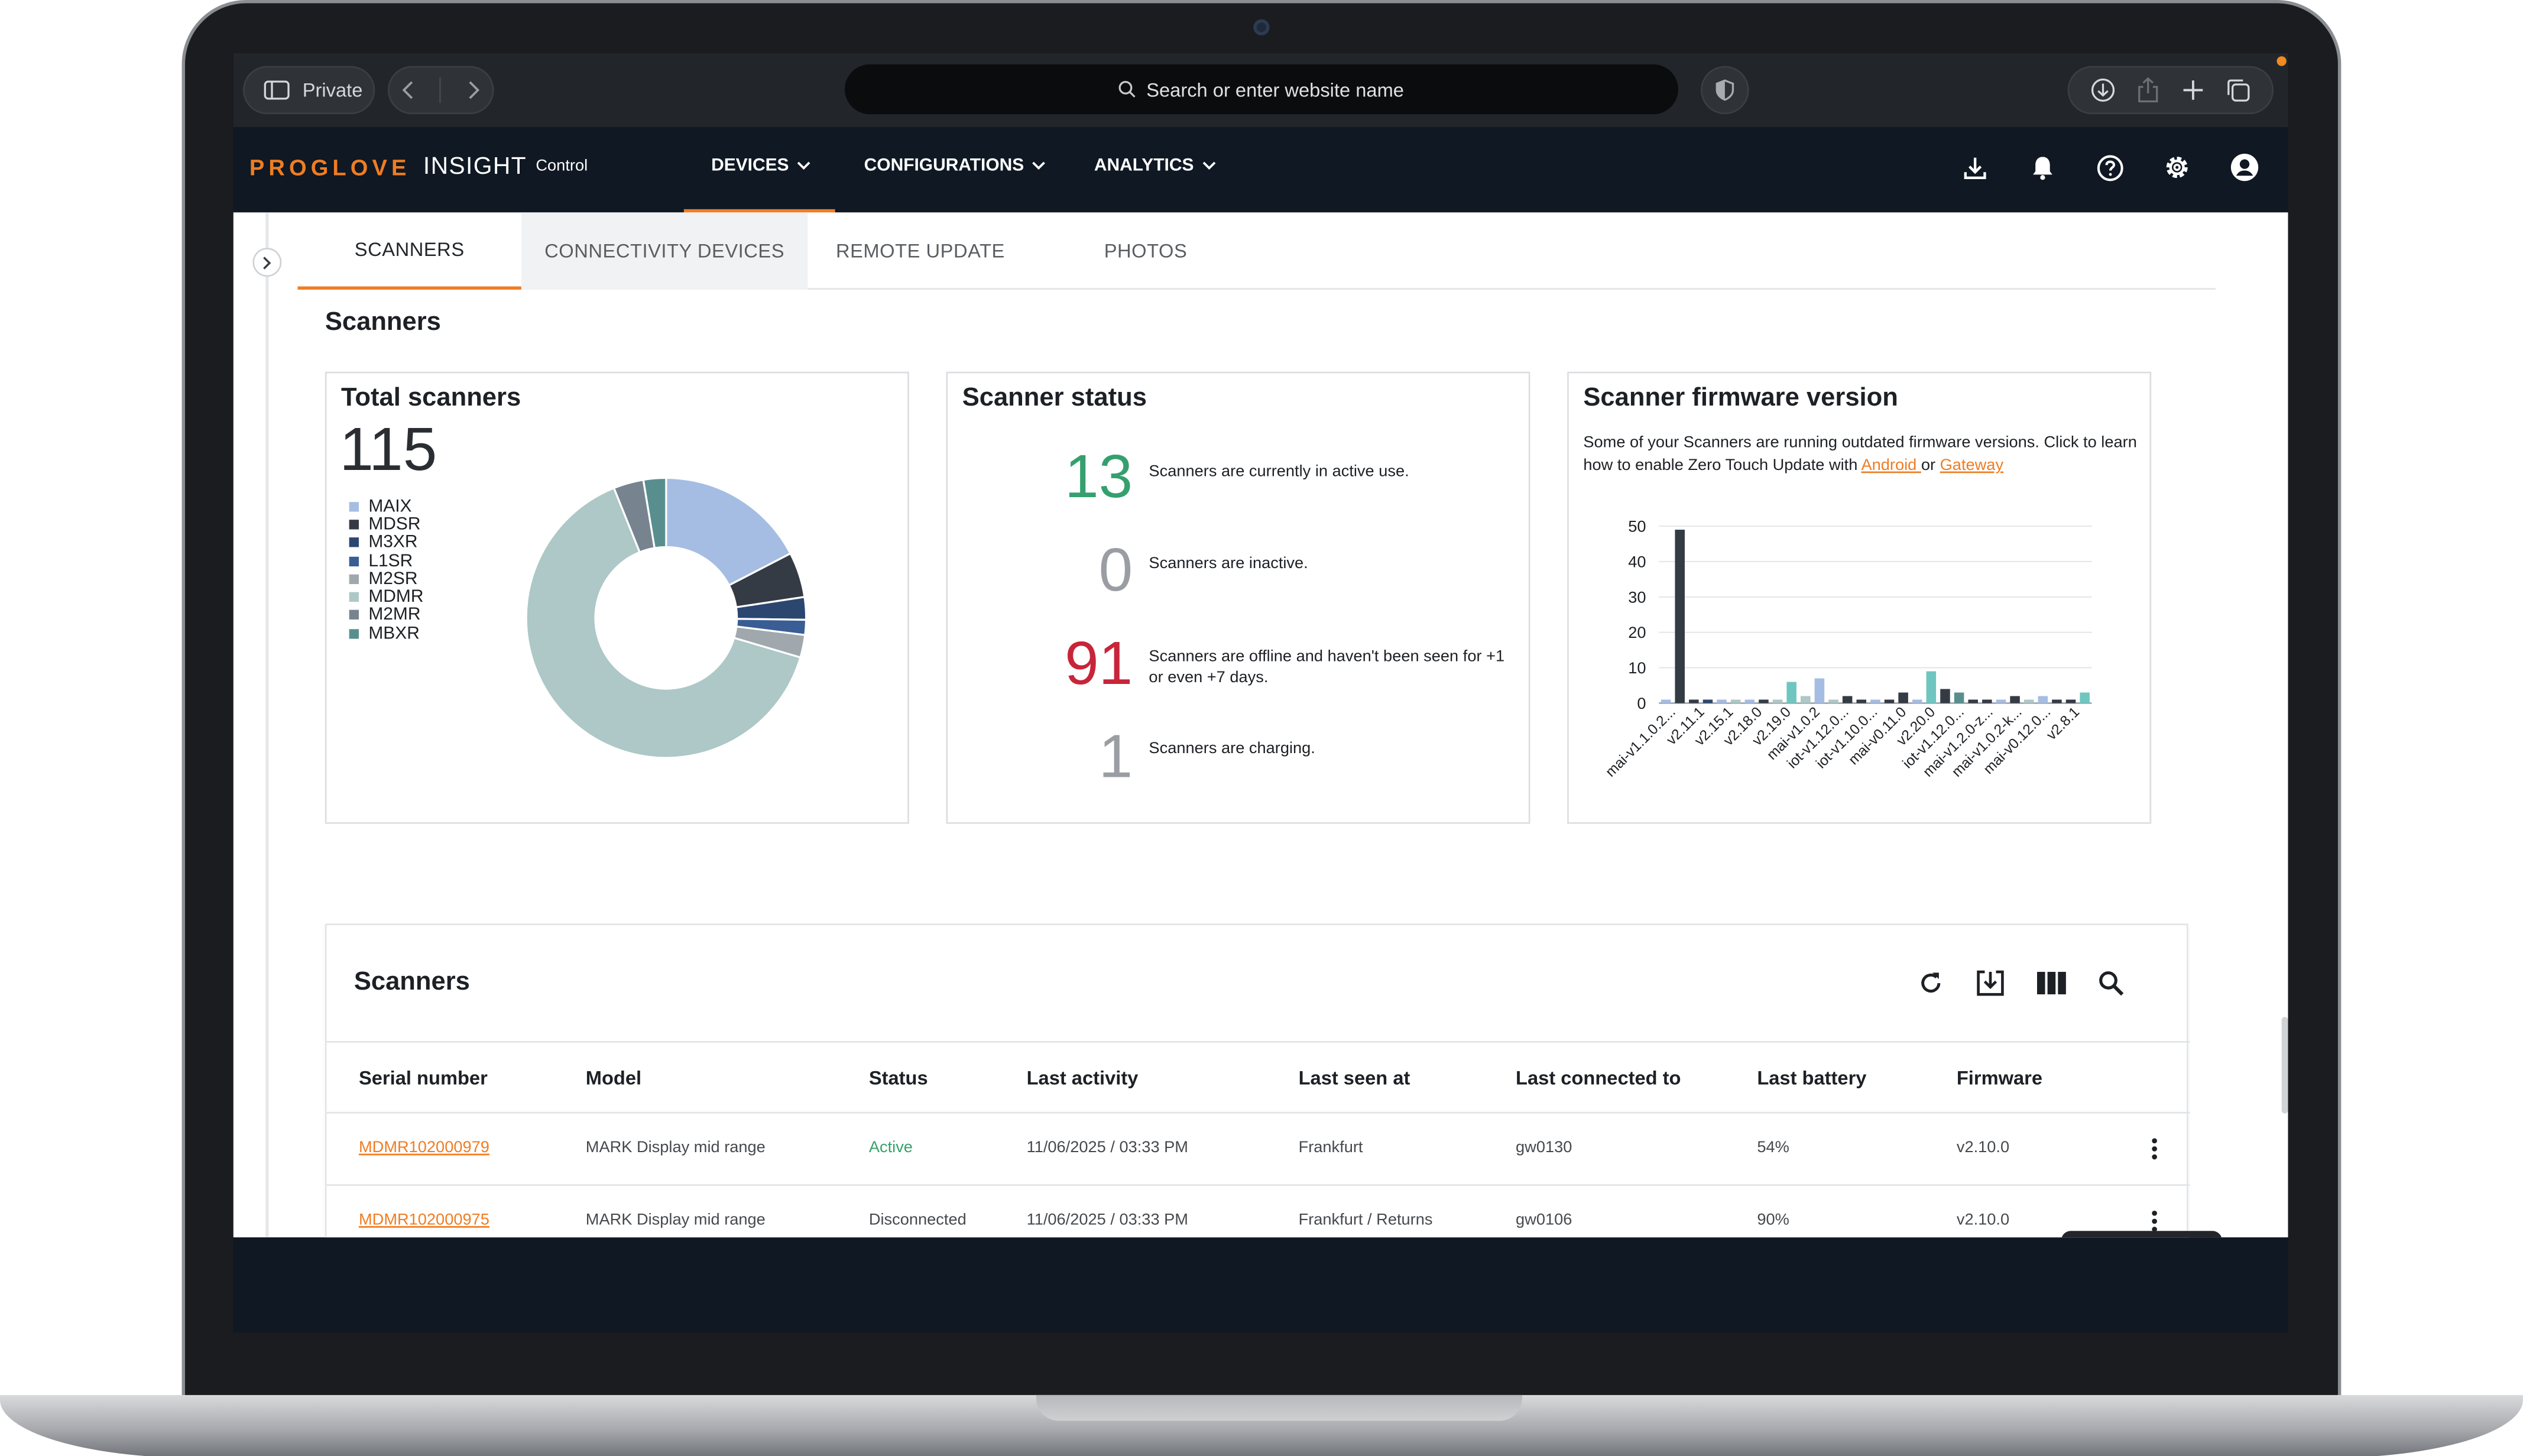 Image resolution: width=2523 pixels, height=1456 pixels. I want to click on back-icon, so click(409, 90).